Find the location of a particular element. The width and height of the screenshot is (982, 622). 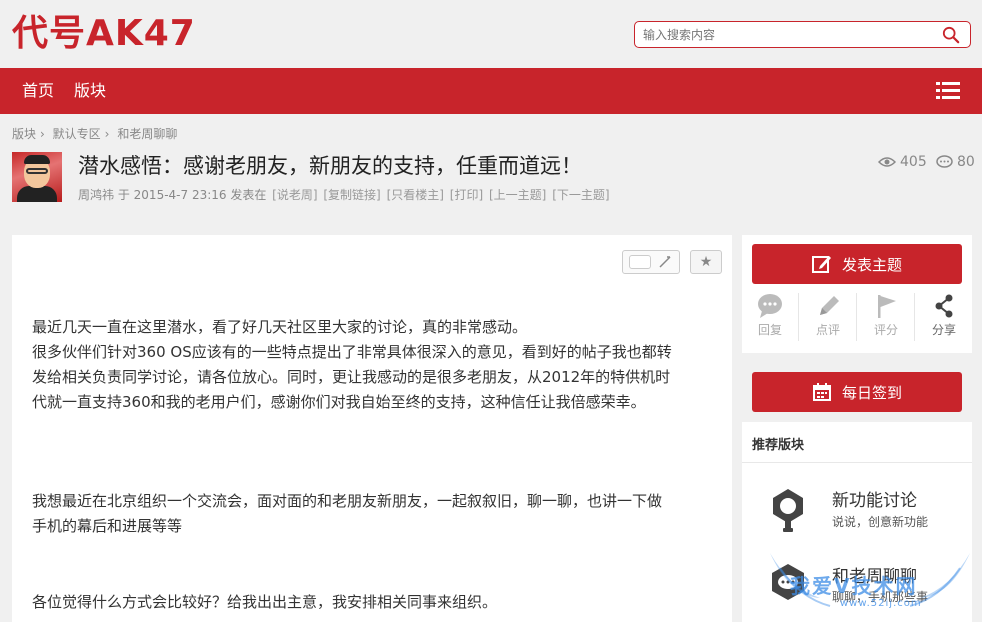

share-icon is located at coordinates (944, 306).